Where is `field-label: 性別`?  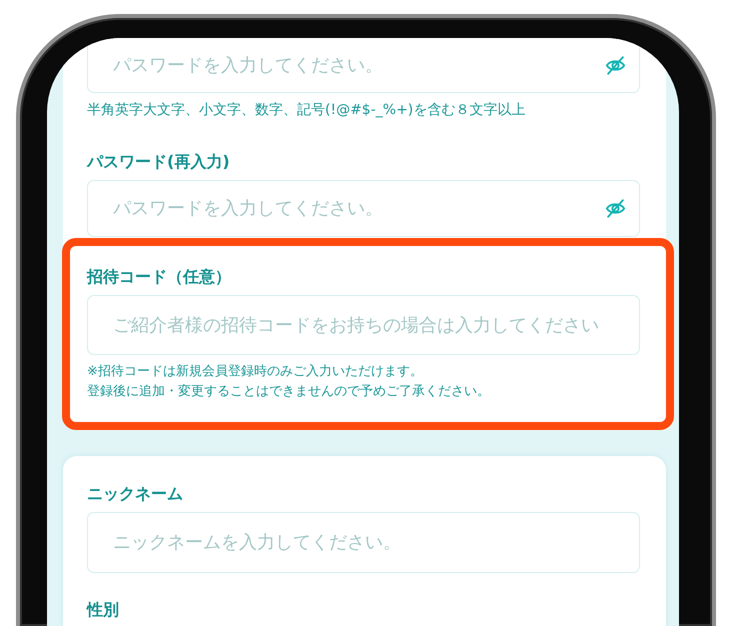 field-label: 性別 is located at coordinates (103, 610).